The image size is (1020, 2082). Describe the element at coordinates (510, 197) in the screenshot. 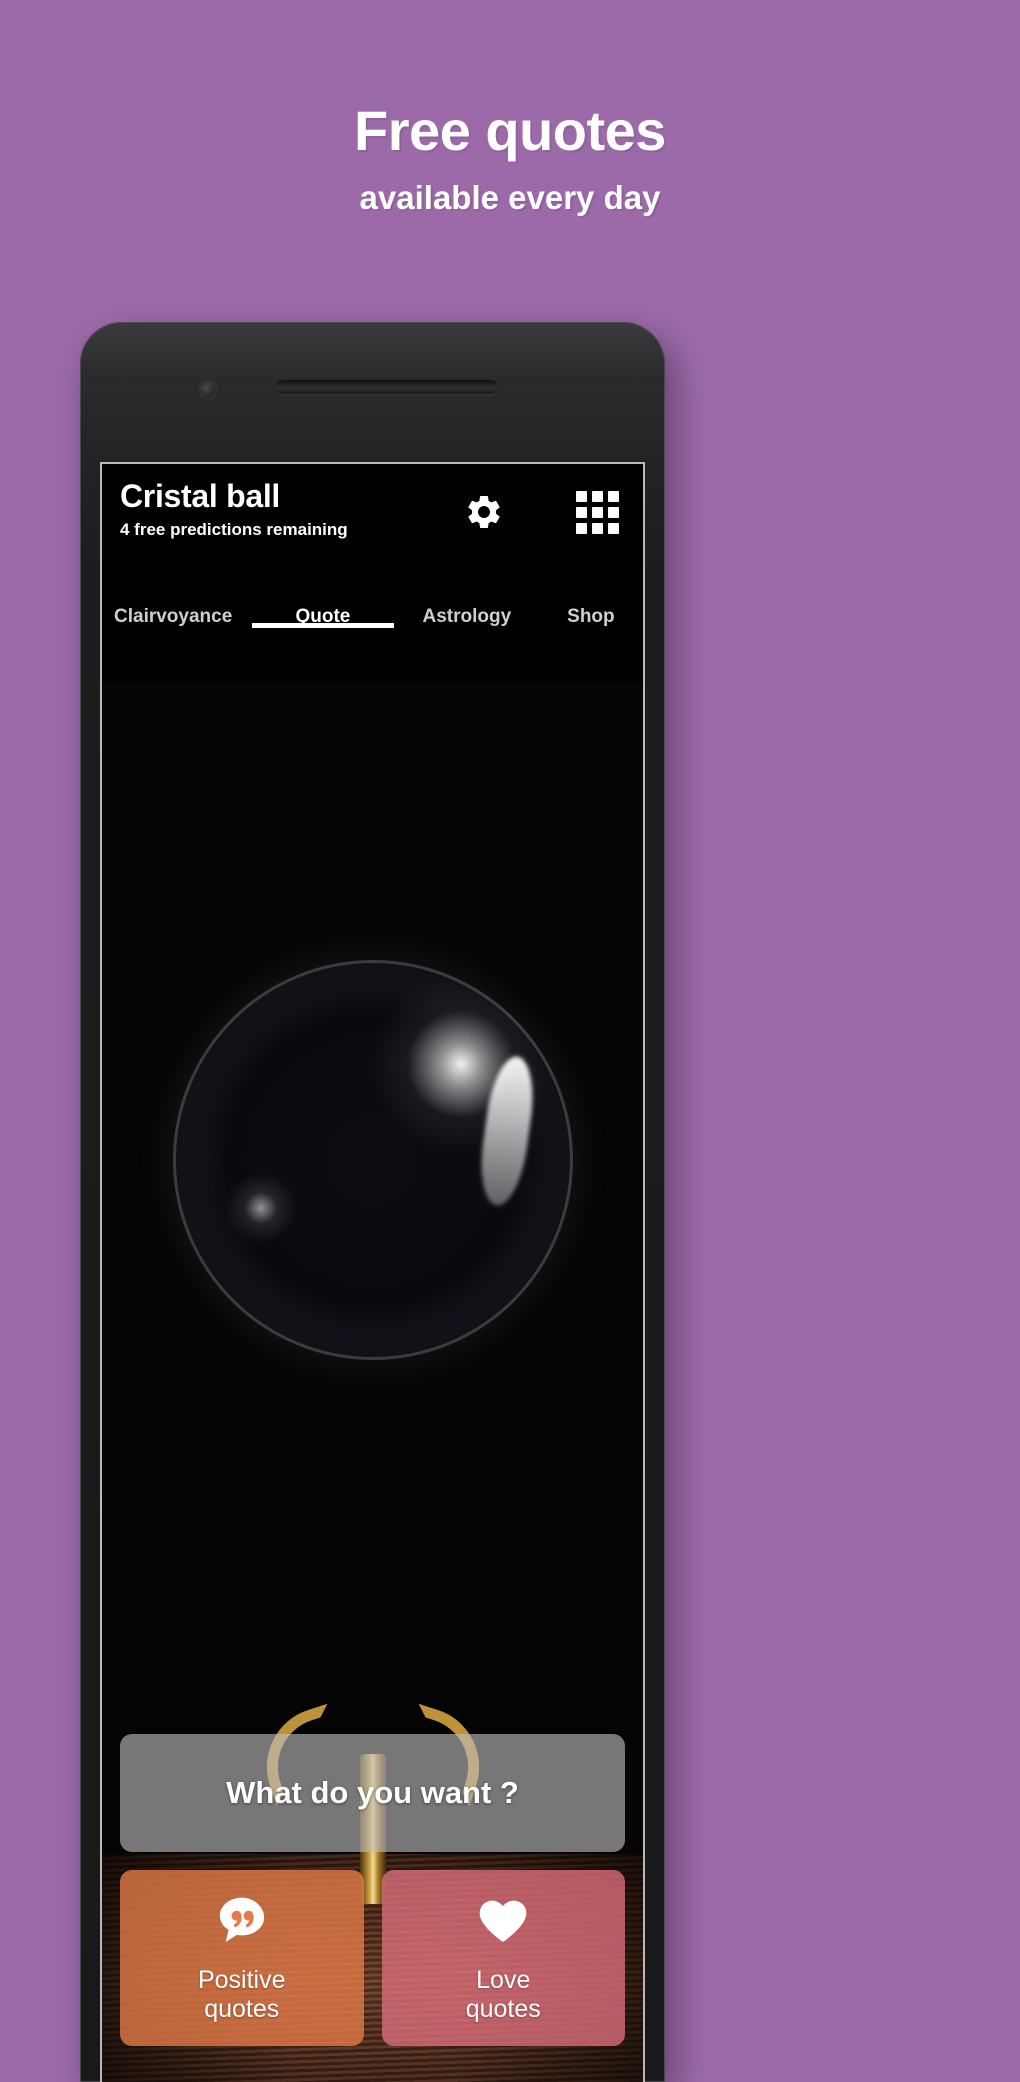

I see `promo-subtitle: available every day` at that location.